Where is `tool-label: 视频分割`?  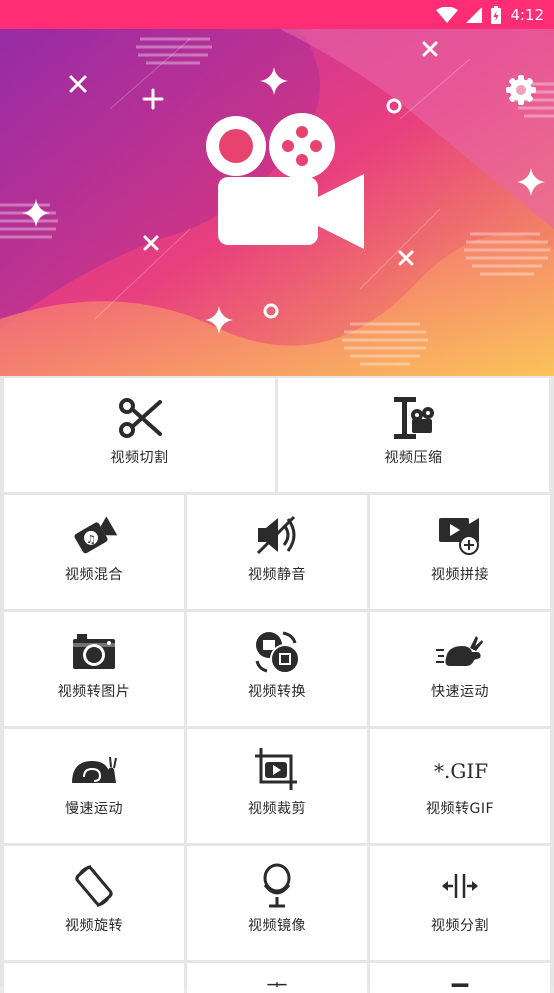
tool-label: 视频分割 is located at coordinates (460, 926).